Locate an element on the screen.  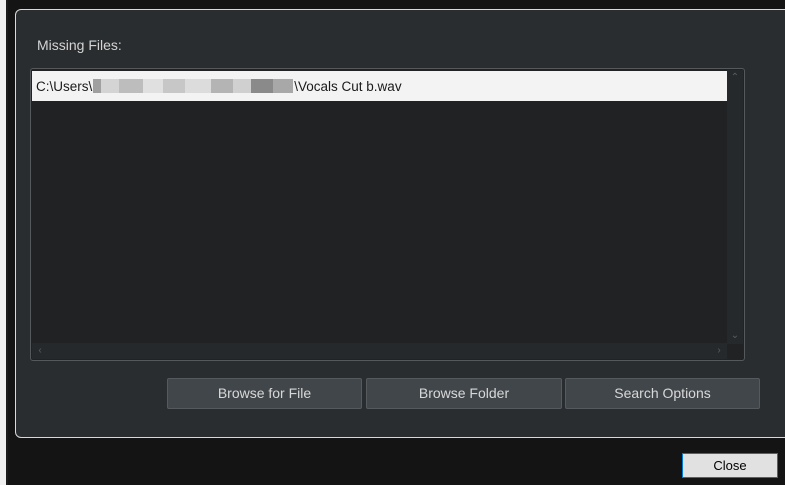
chevron-left-icon: ‹ is located at coordinates (40, 351).